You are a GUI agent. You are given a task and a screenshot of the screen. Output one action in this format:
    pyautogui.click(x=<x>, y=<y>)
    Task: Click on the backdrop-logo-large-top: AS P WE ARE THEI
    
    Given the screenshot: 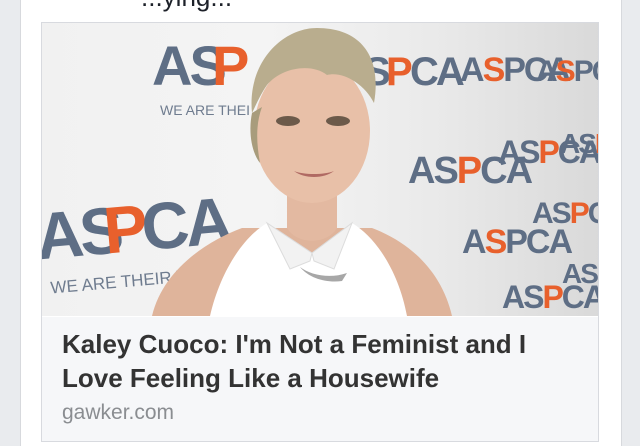 What is the action you would take?
    pyautogui.click(x=201, y=76)
    